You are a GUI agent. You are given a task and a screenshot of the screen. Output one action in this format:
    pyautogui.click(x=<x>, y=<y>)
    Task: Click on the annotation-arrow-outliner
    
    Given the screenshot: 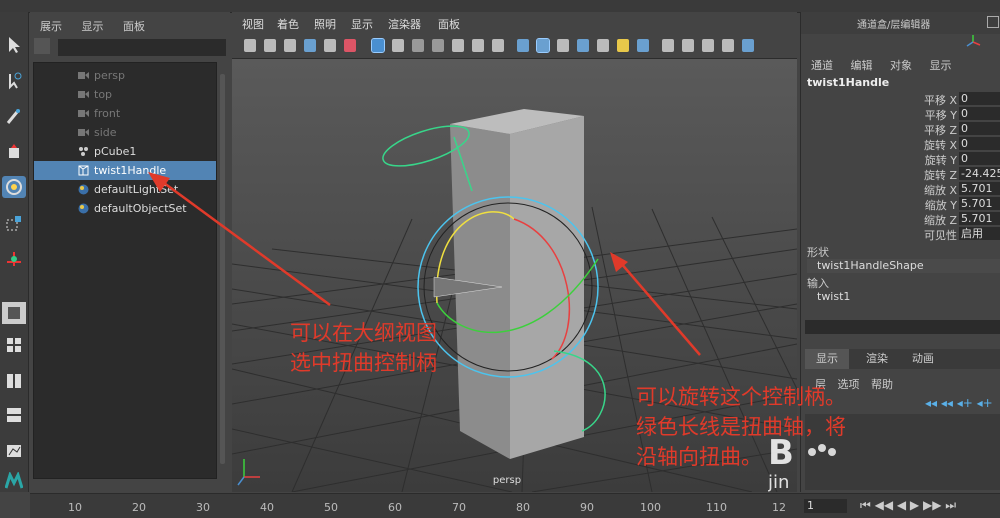 What is the action you would take?
    pyautogui.click(x=239, y=239)
    